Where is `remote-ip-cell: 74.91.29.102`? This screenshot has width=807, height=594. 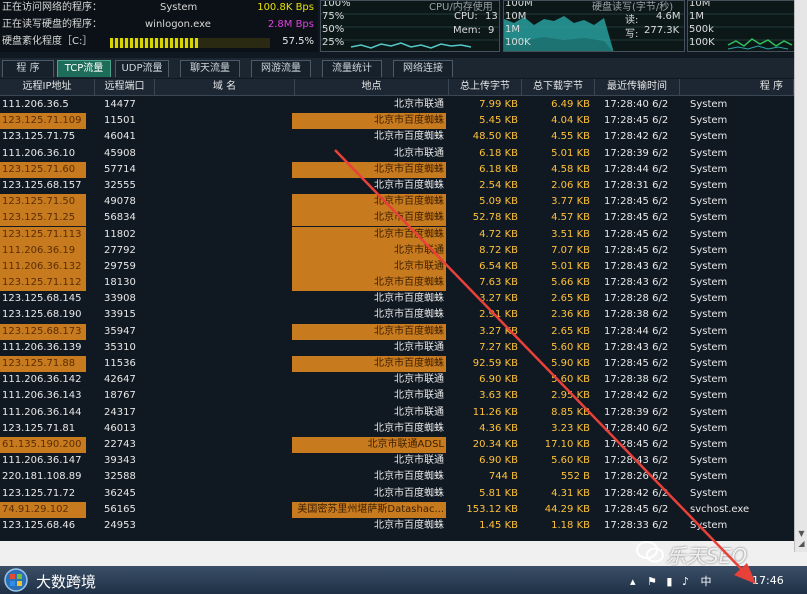
remote-ip-cell: 74.91.29.102 is located at coordinates (43, 509).